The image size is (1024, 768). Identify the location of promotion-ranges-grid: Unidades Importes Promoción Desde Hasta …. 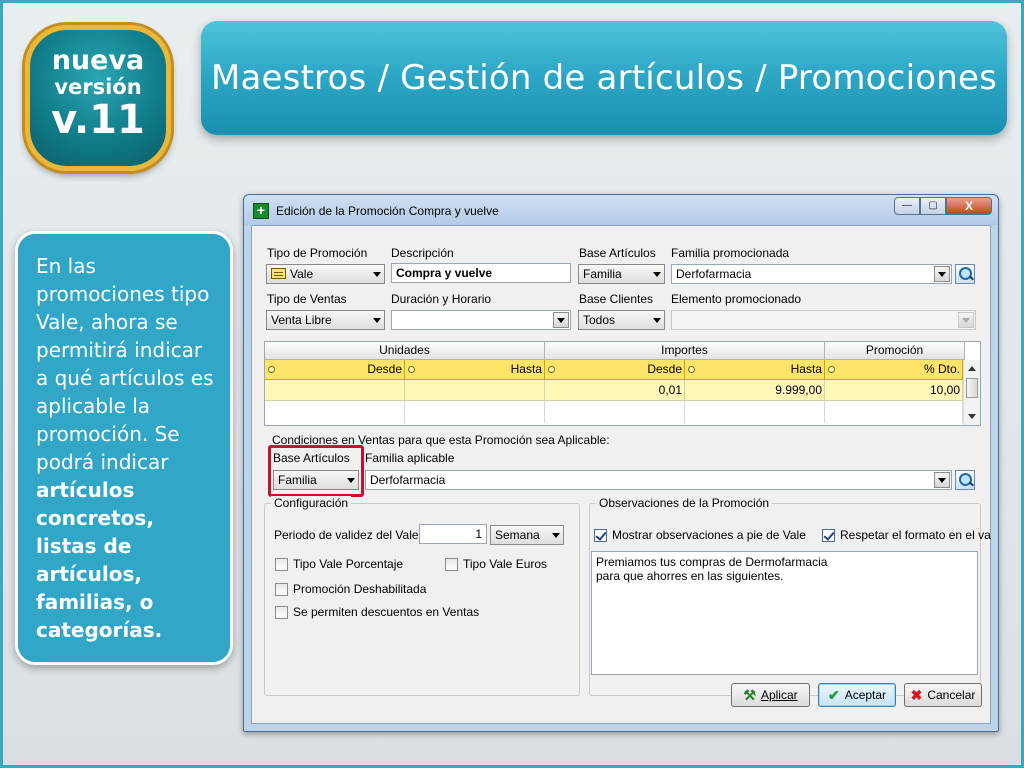
(622, 383).